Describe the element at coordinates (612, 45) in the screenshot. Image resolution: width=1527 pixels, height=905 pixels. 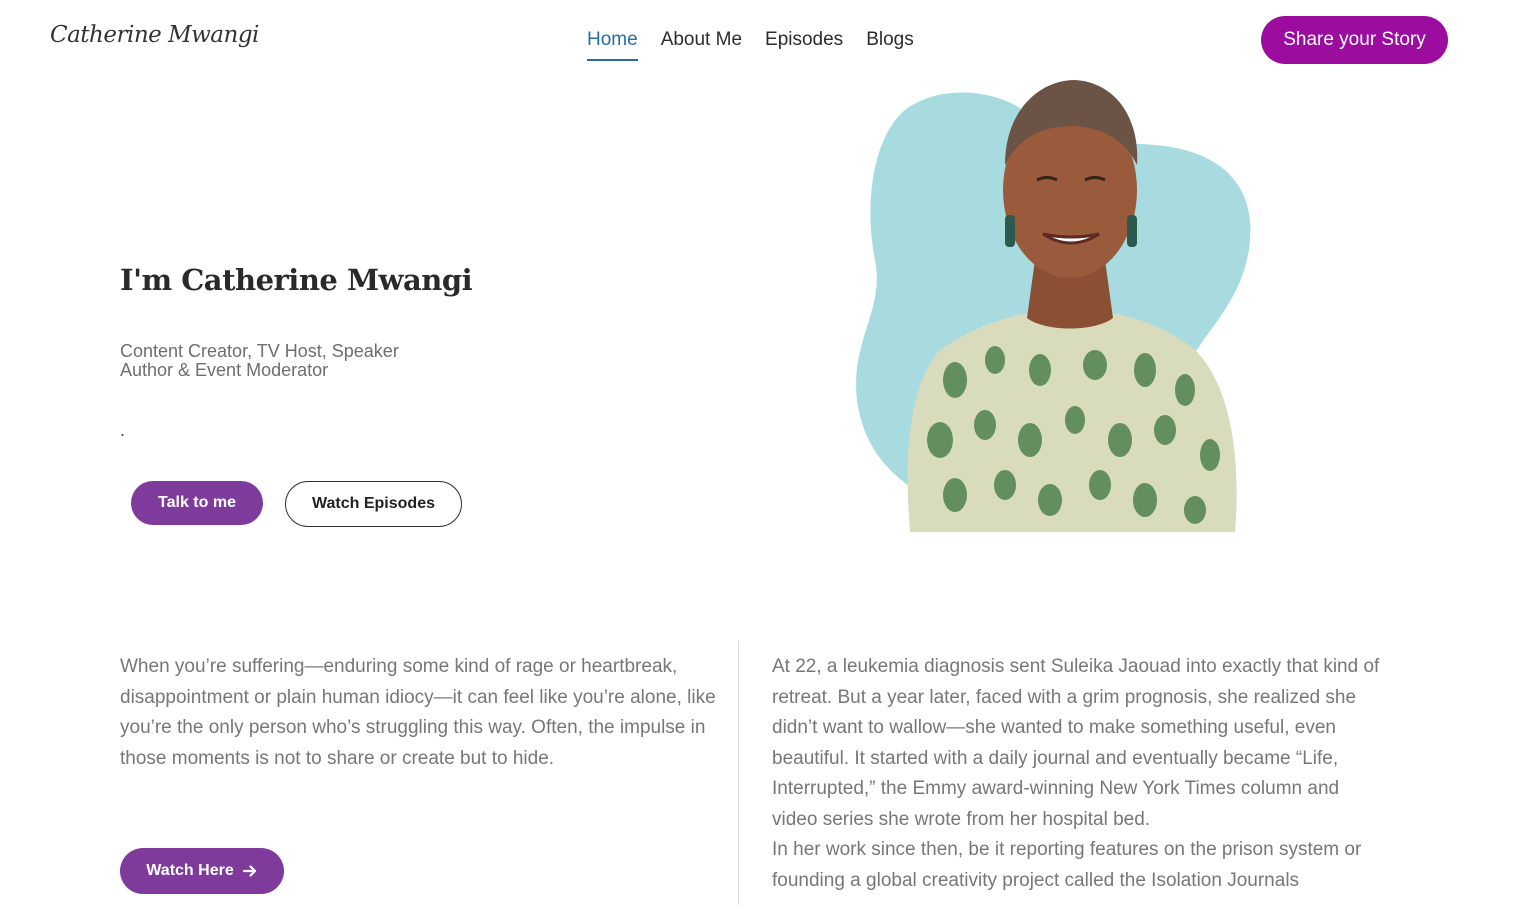
I see `nav-item-home: Home` at that location.